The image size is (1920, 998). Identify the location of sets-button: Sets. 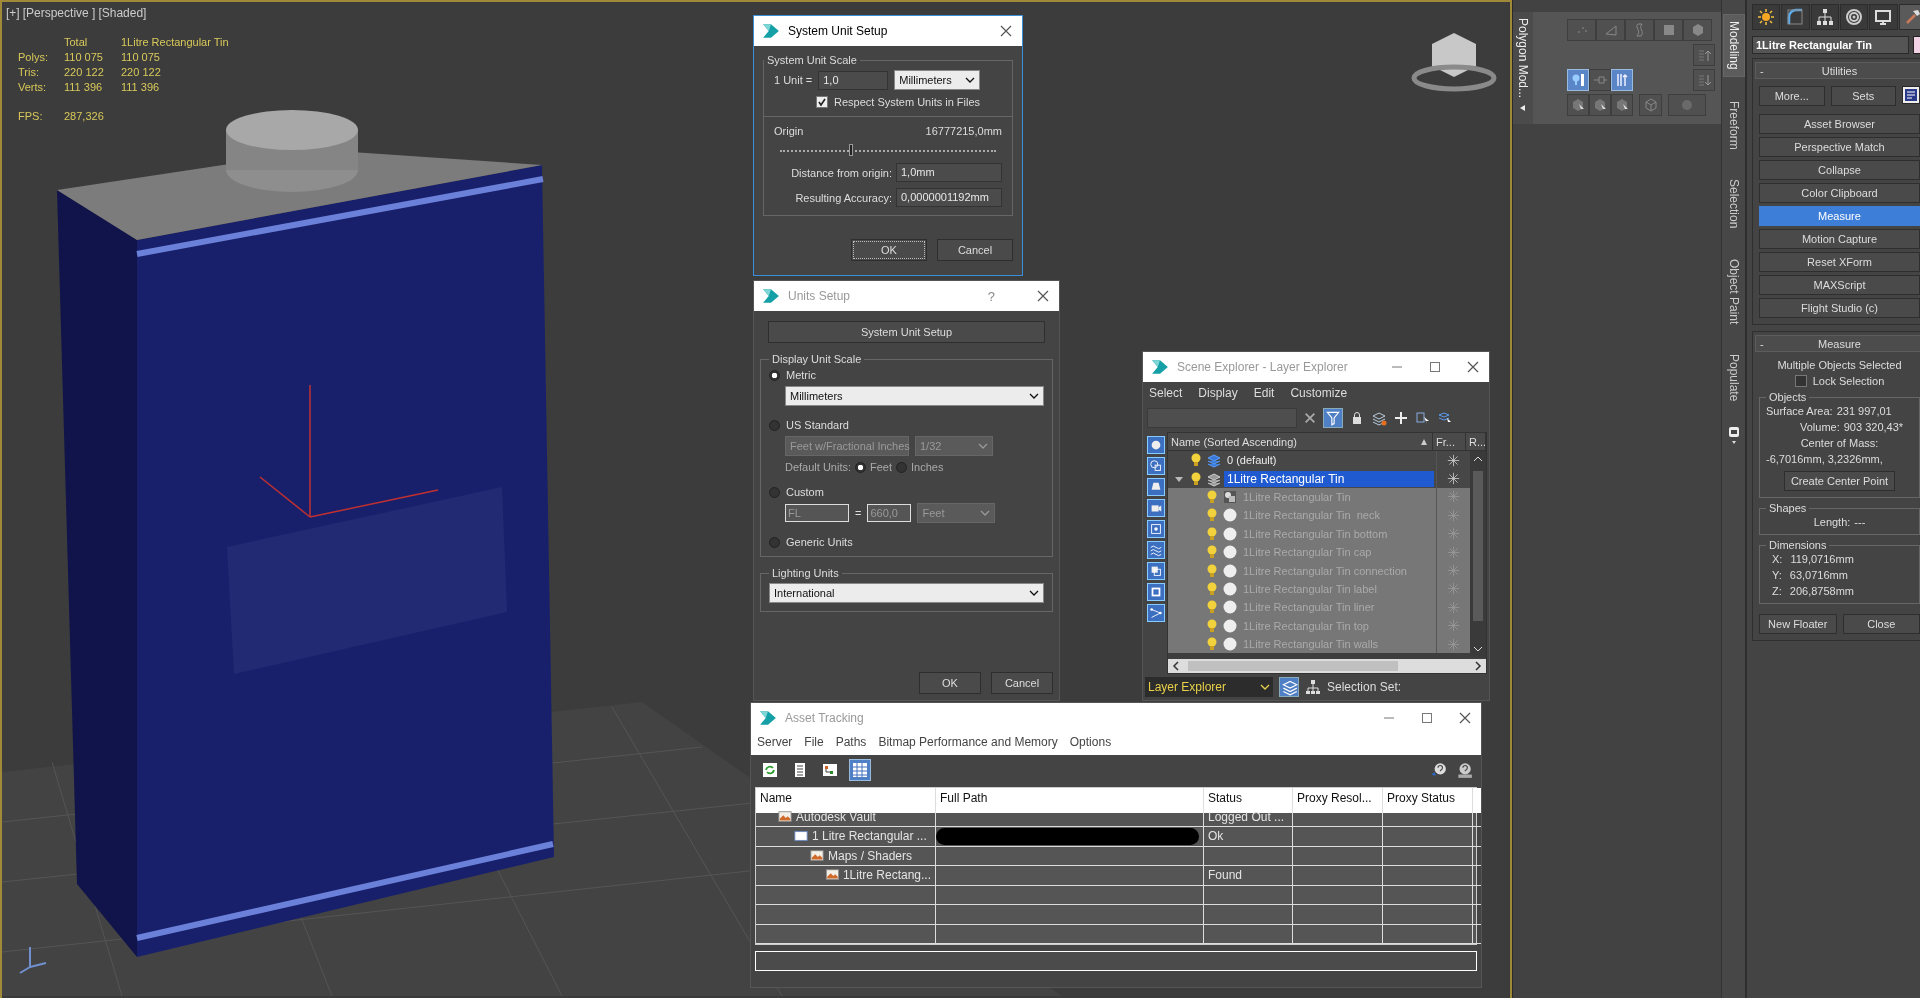
(1863, 96).